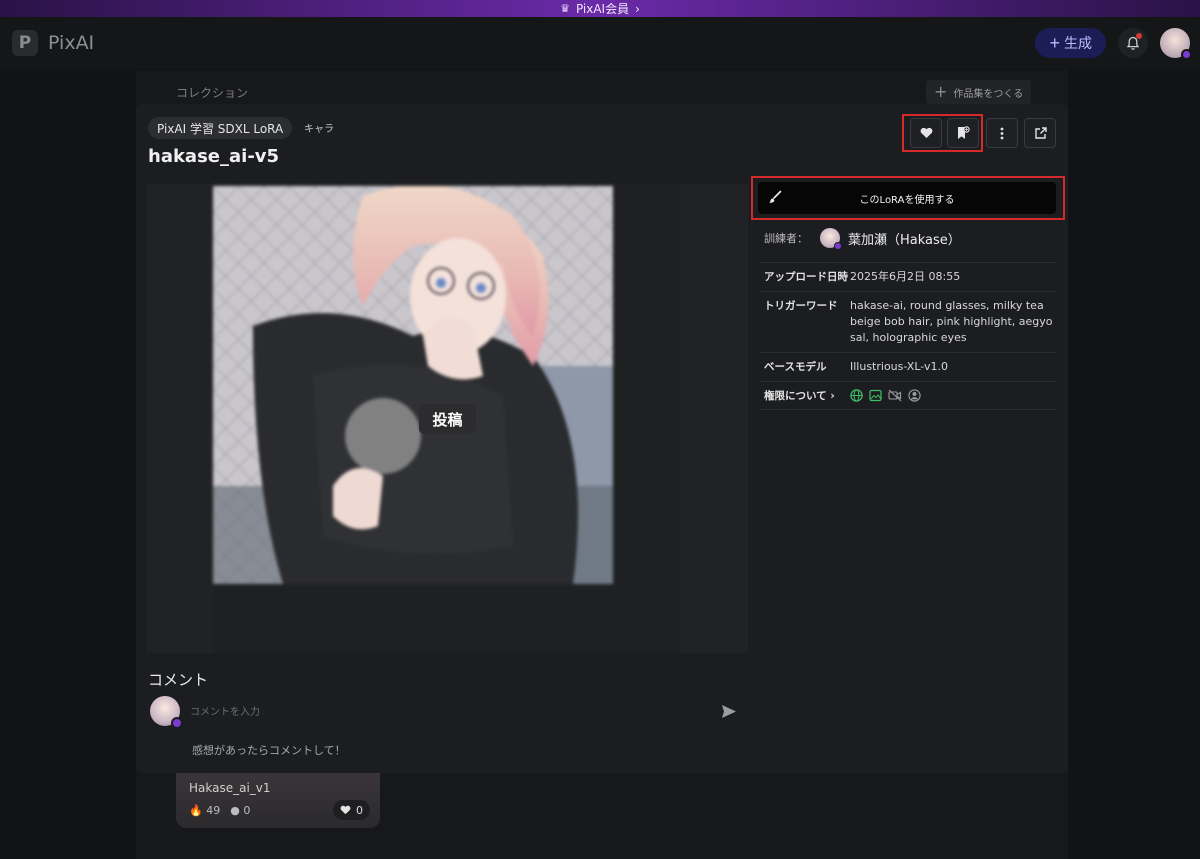  I want to click on crown-icon: ♛, so click(565, 8).